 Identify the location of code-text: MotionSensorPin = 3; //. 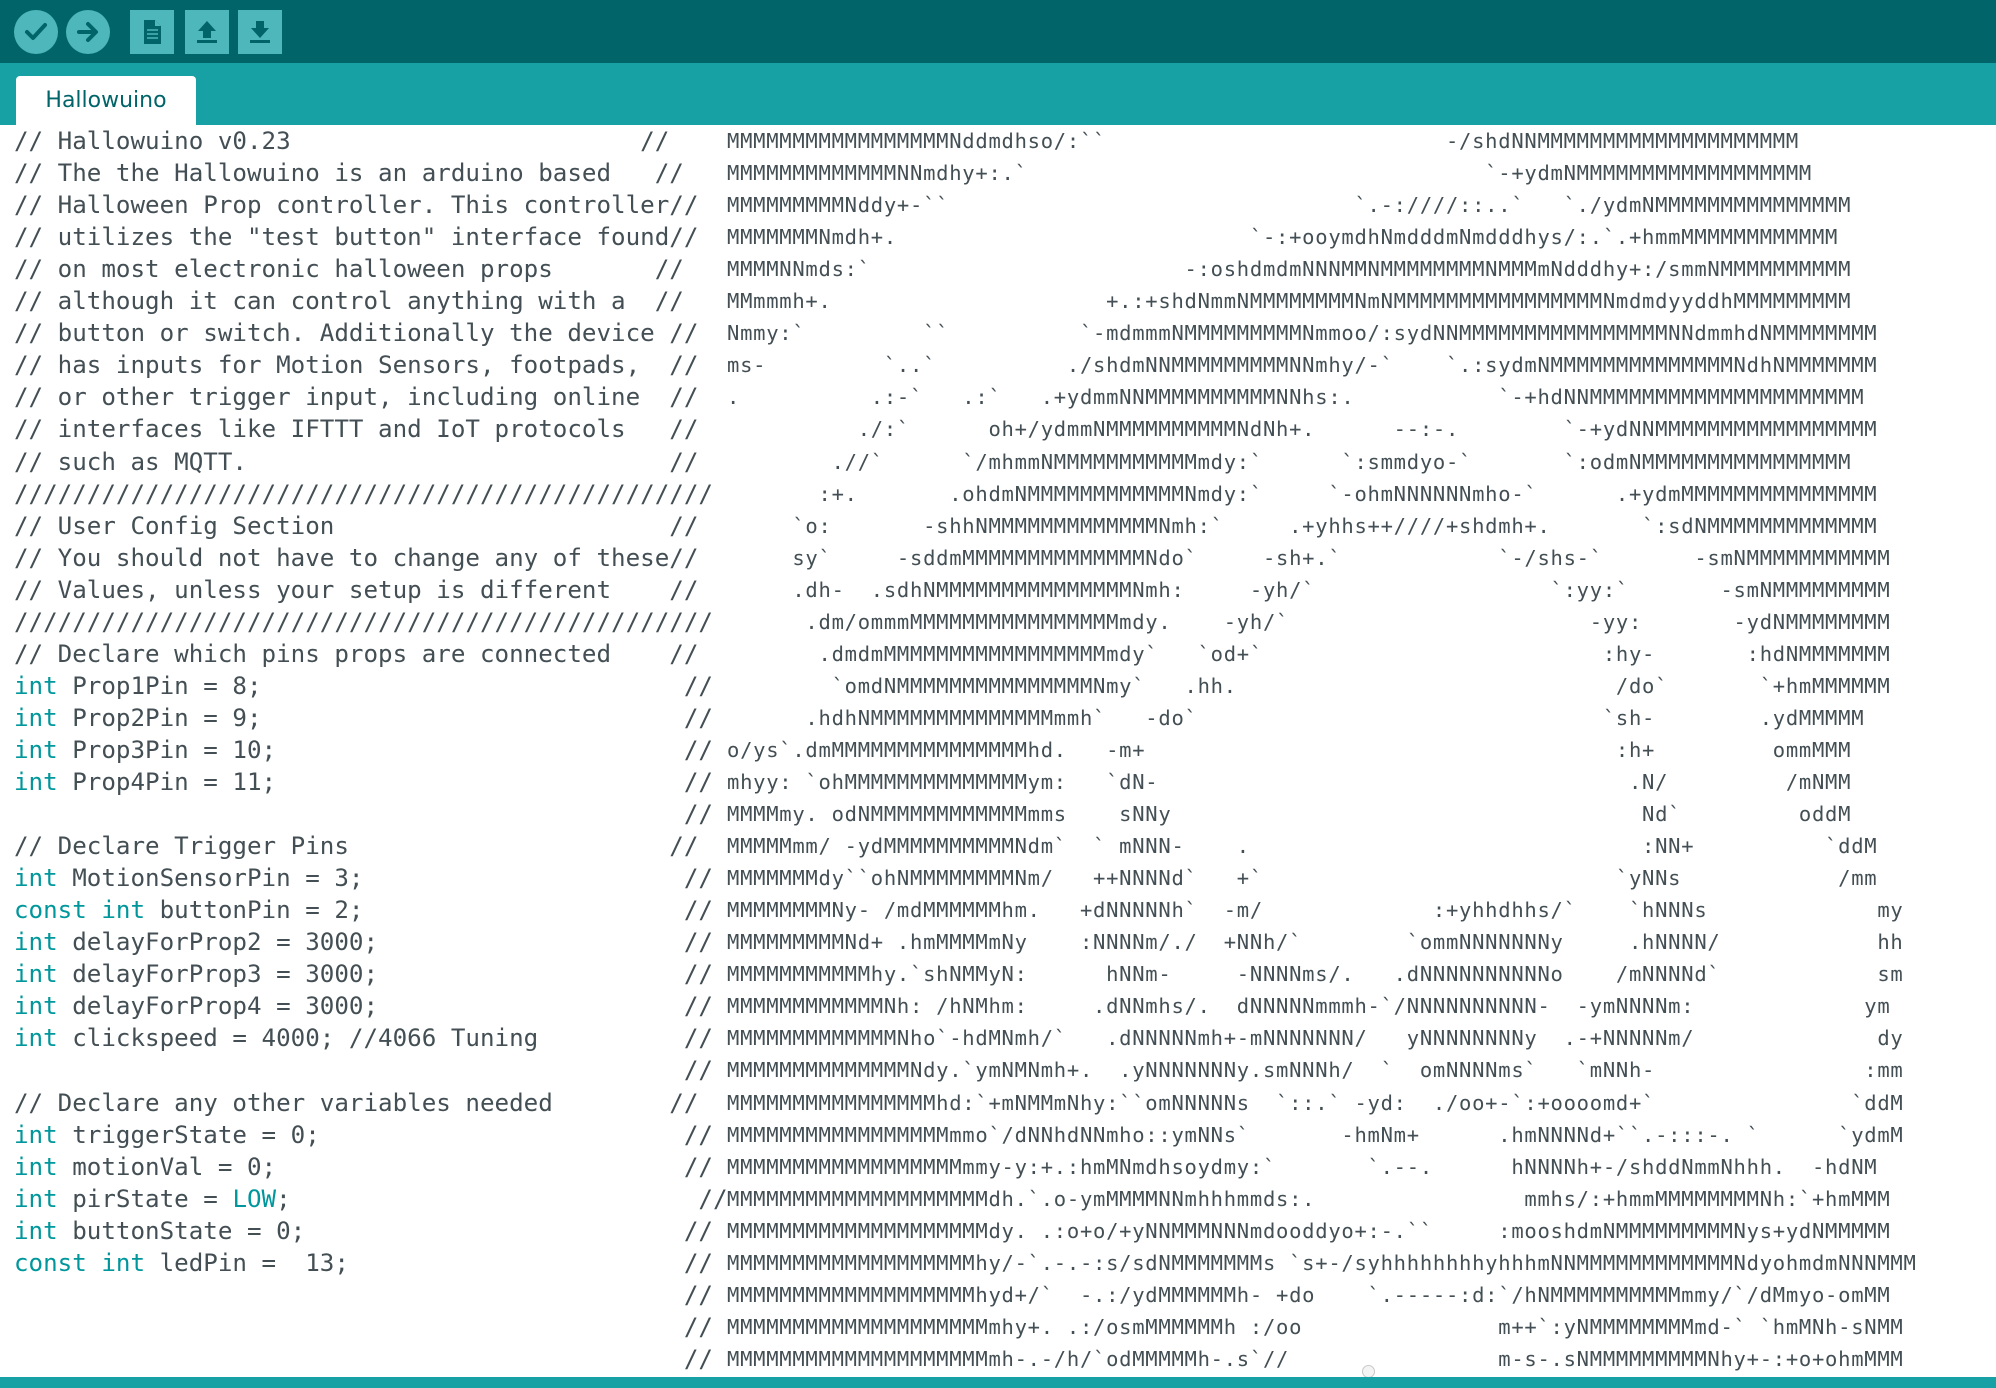
(385, 878).